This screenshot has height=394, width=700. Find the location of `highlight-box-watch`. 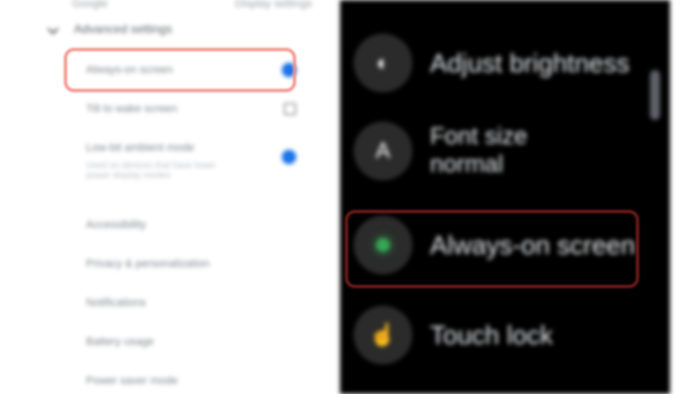

highlight-box-watch is located at coordinates (492, 249).